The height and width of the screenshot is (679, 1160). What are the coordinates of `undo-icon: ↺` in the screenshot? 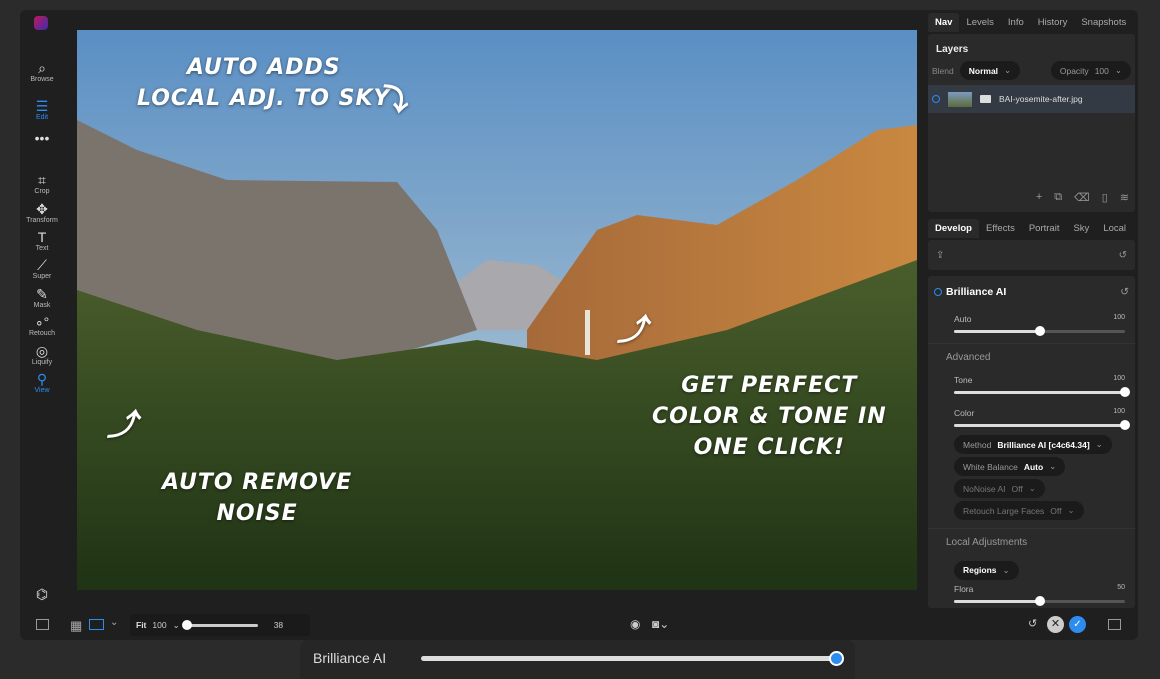 It's located at (1032, 623).